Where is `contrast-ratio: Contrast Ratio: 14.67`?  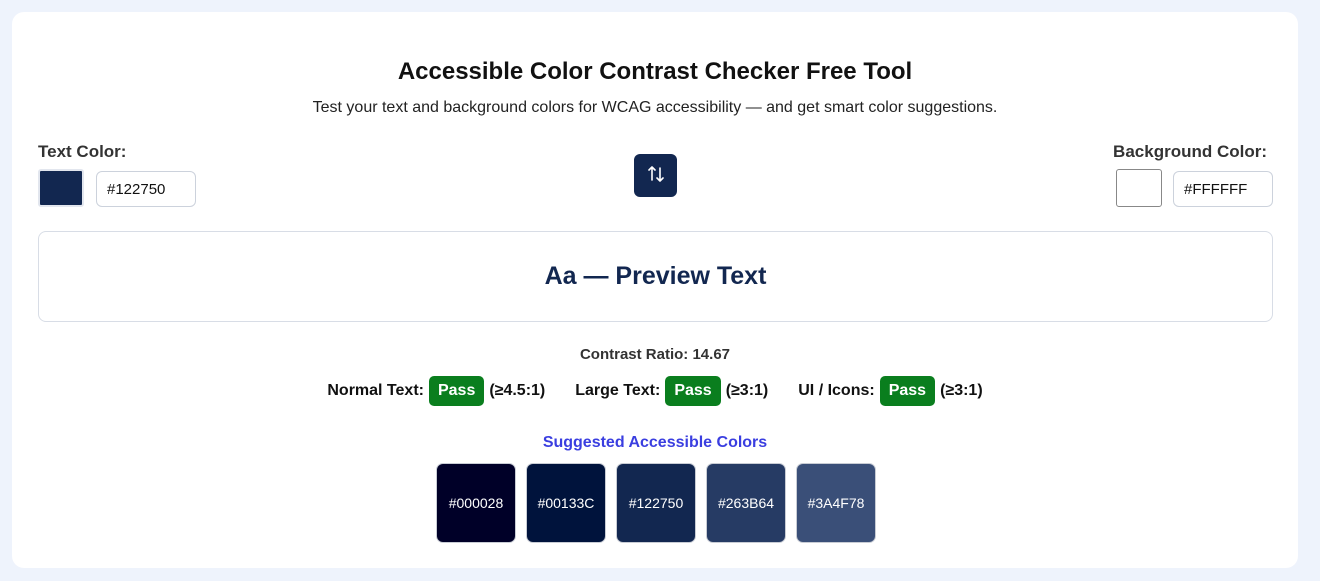
contrast-ratio: Contrast Ratio: 14.67 is located at coordinates (655, 354).